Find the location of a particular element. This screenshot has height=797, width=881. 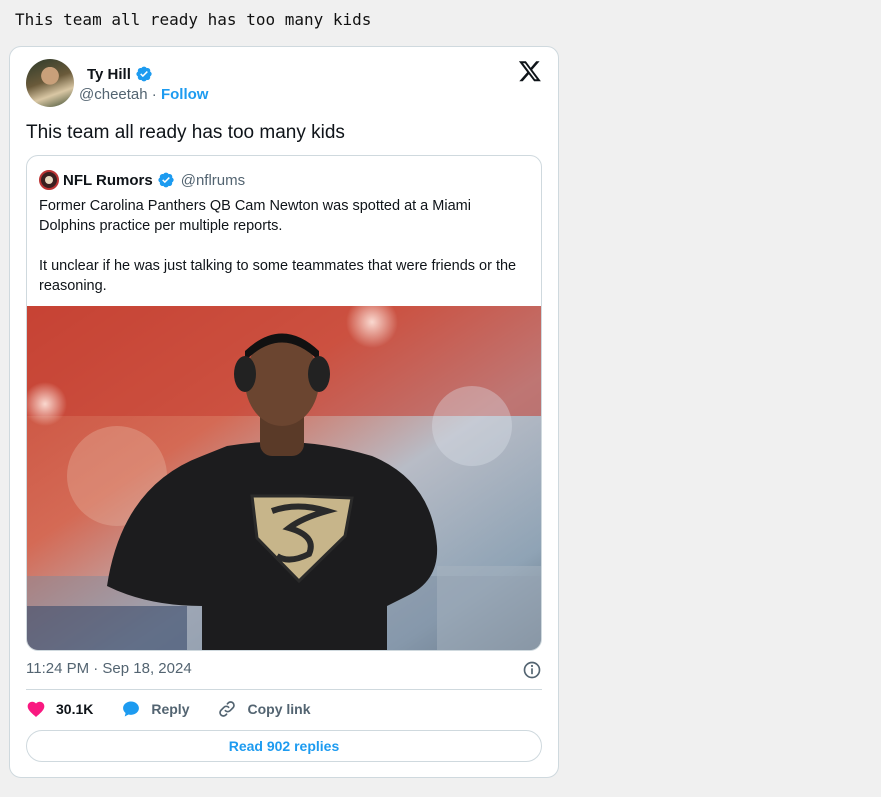

like-button: 30.1K is located at coordinates (59, 709).